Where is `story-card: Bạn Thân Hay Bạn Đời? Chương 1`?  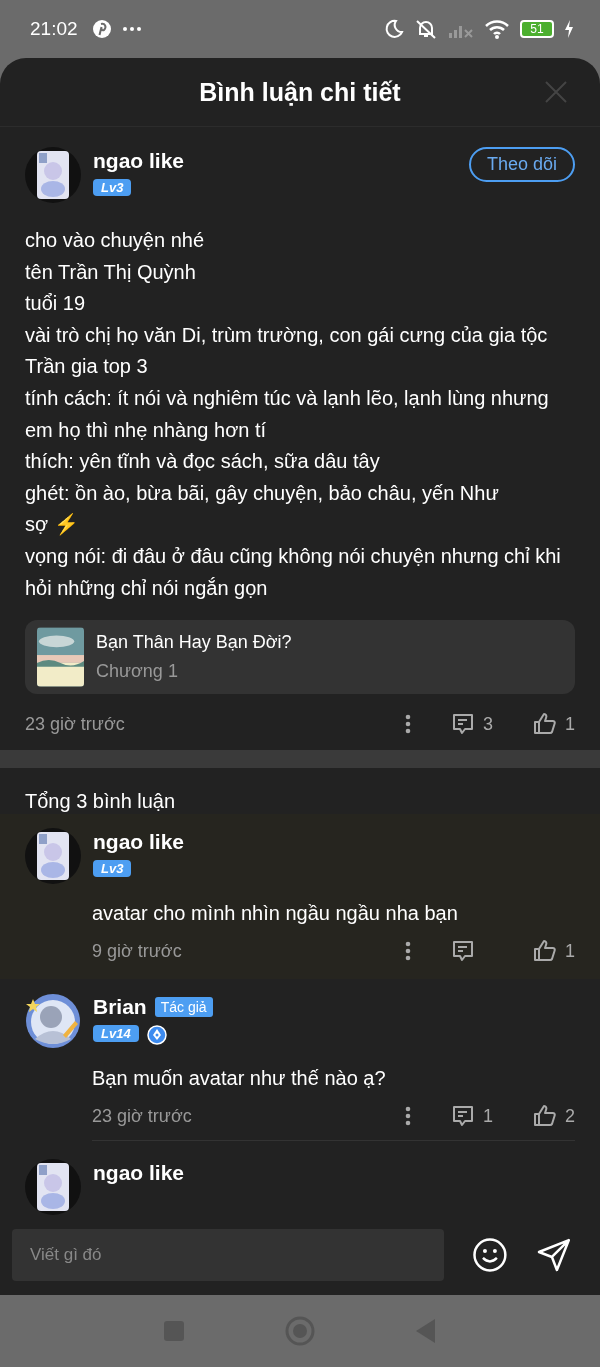
story-card: Bạn Thân Hay Bạn Đời? Chương 1 is located at coordinates (300, 657).